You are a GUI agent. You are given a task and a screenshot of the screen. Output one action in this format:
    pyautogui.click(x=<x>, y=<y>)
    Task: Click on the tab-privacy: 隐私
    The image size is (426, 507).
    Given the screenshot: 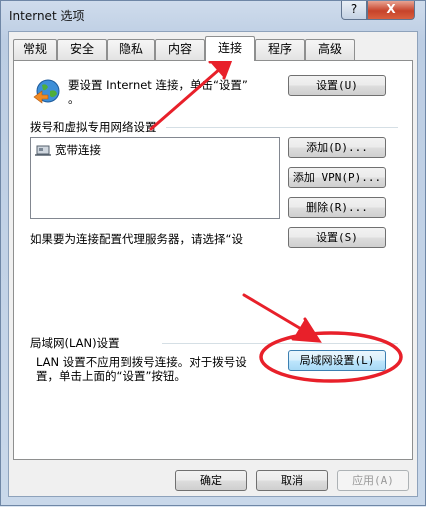 What is the action you would take?
    pyautogui.click(x=131, y=49)
    